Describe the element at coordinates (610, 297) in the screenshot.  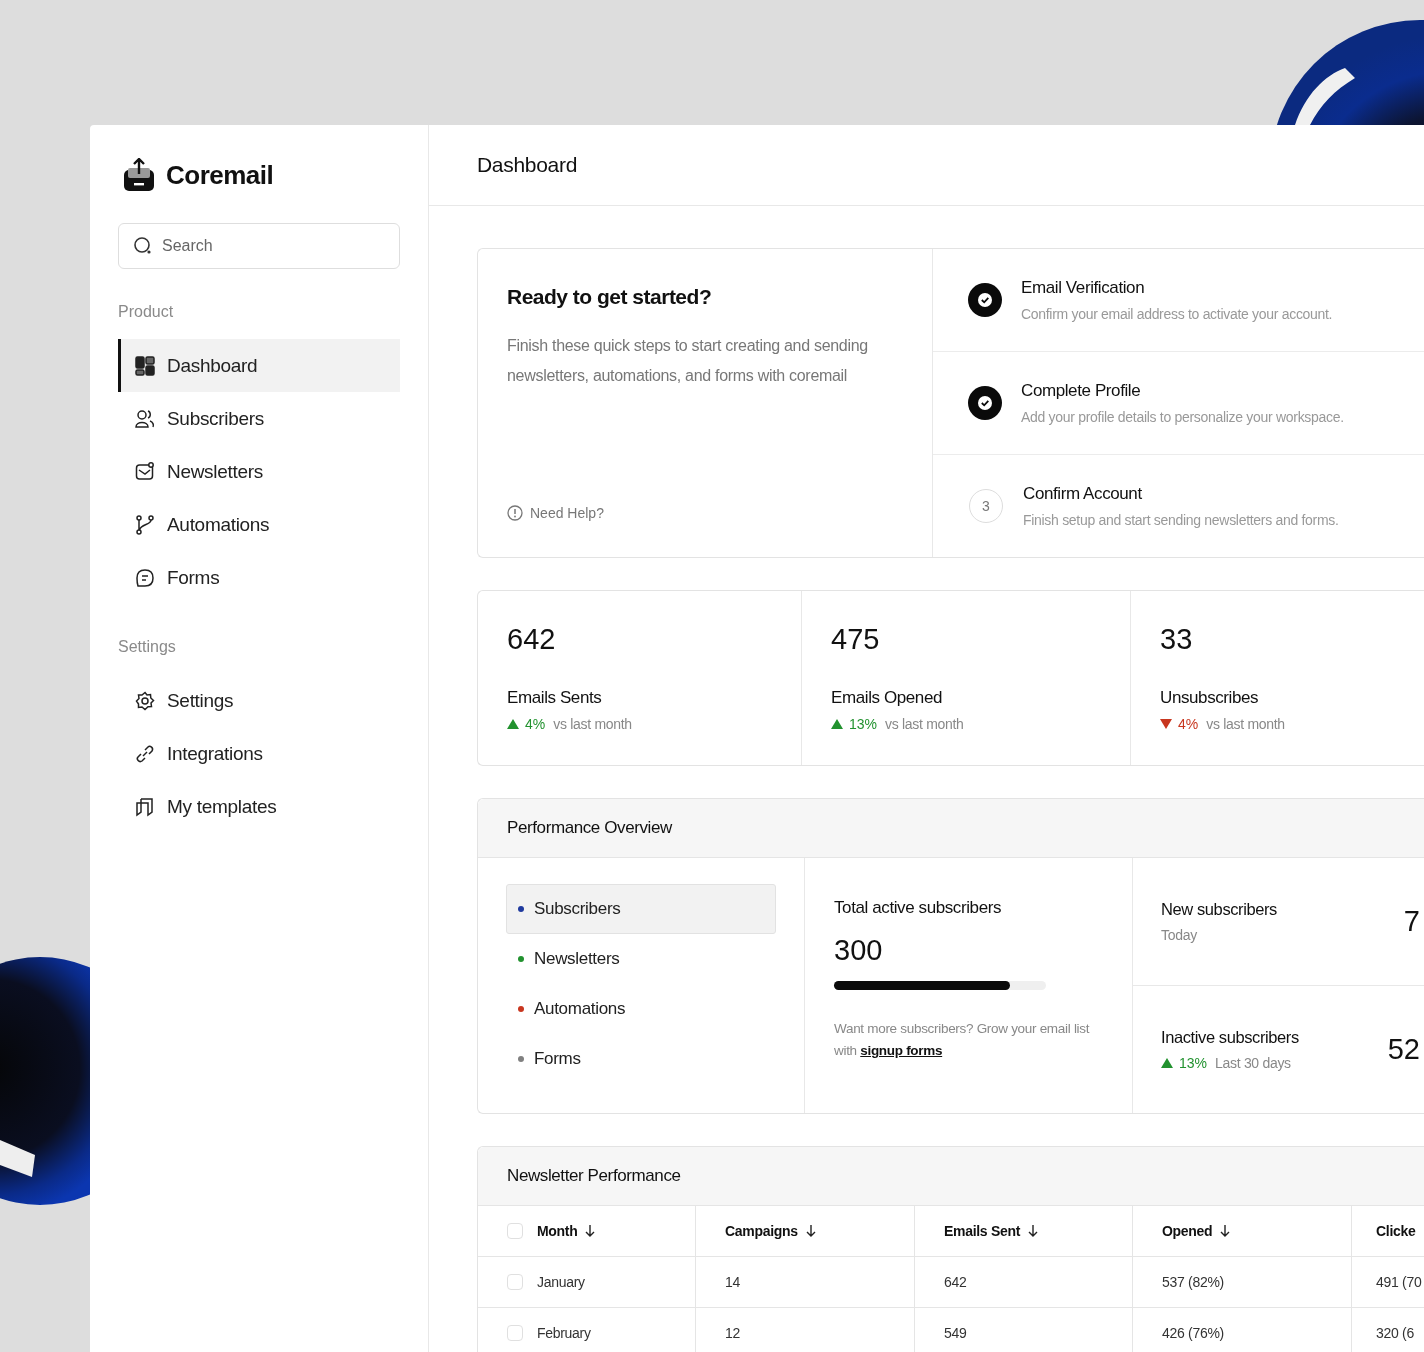
I see `card-title: Ready to get started?` at that location.